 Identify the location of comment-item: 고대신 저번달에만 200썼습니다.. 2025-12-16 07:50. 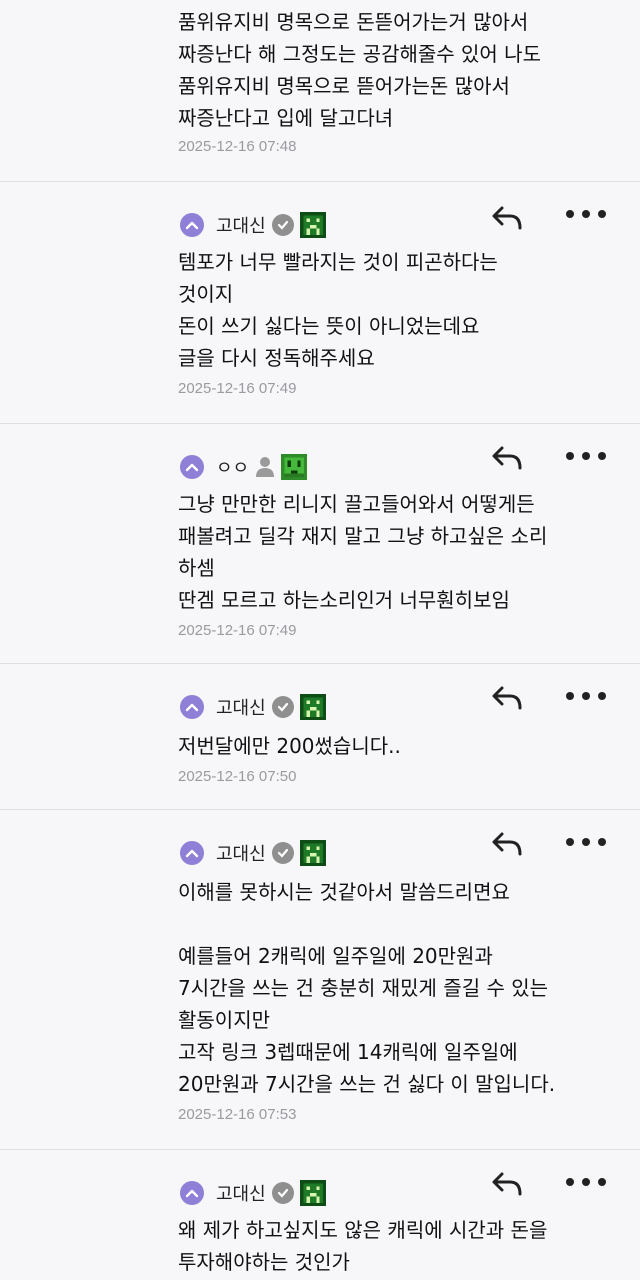
(320, 737).